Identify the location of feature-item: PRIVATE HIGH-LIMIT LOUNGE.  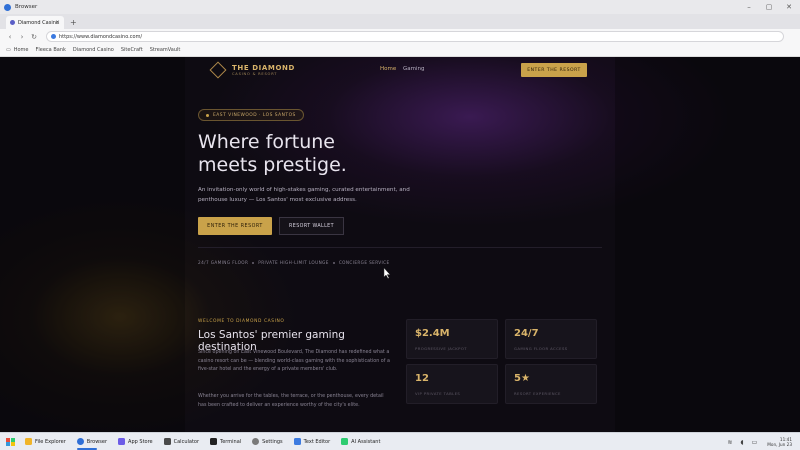
(293, 262).